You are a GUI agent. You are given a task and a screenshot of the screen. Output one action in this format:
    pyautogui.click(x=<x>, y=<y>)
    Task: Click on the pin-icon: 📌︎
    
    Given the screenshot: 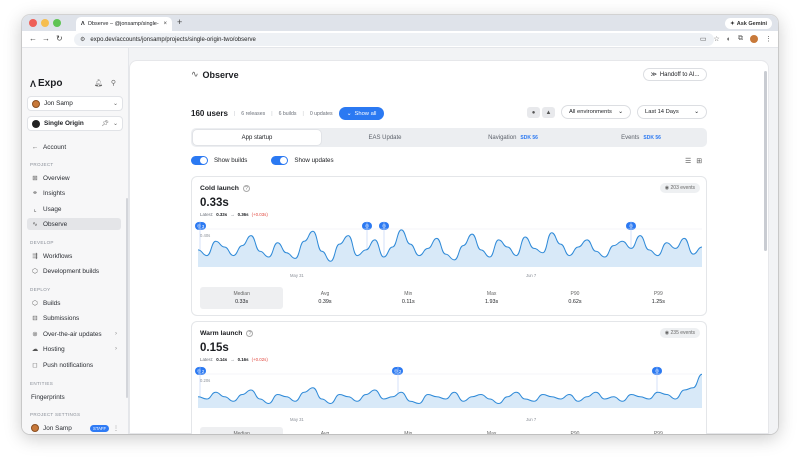 What is the action you would take?
    pyautogui.click(x=105, y=123)
    